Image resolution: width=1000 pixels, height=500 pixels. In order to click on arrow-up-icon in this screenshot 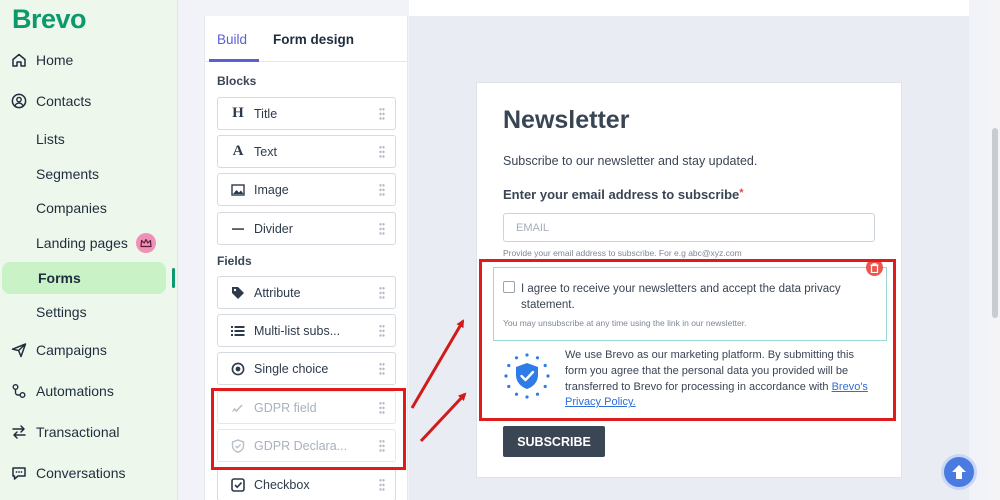, I will do `click(959, 472)`.